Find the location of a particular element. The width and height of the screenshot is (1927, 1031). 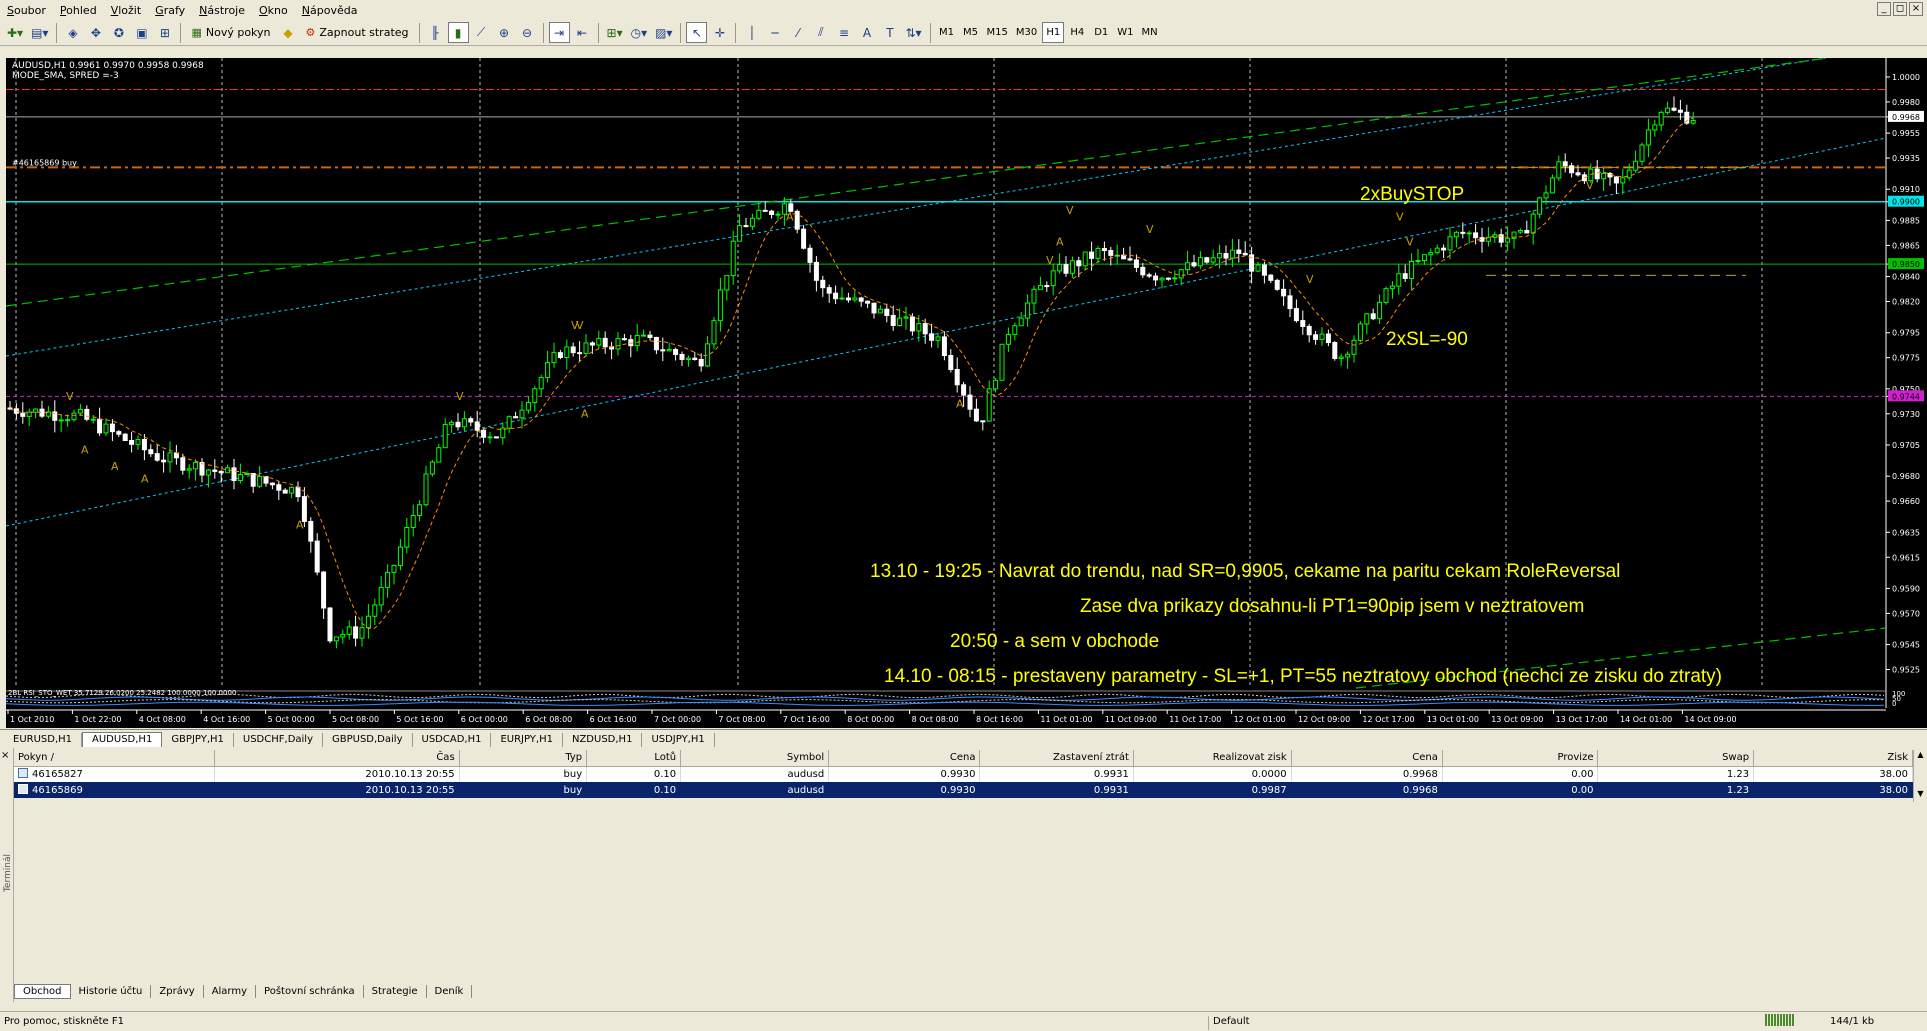

col-stop-loss: Zastavení ztrát is located at coordinates (1056, 758).